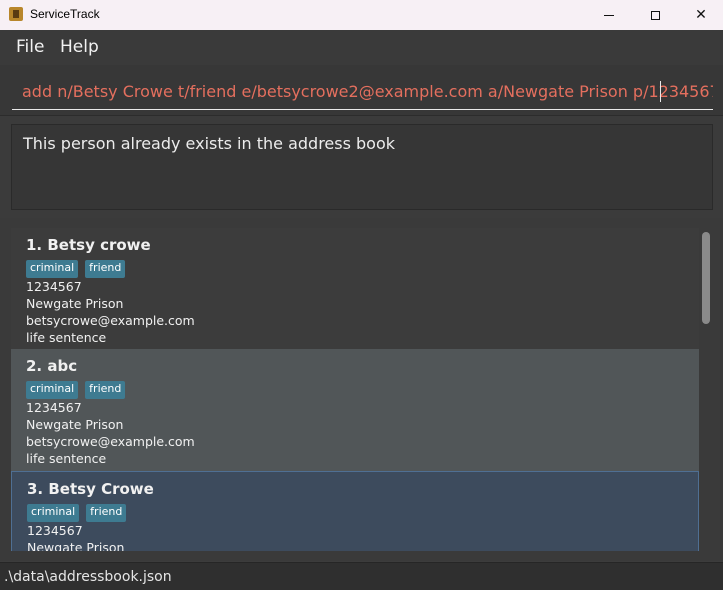 This screenshot has width=723, height=590. What do you see at coordinates (65, 14) in the screenshot?
I see `window-title: ServiceTrack` at bounding box center [65, 14].